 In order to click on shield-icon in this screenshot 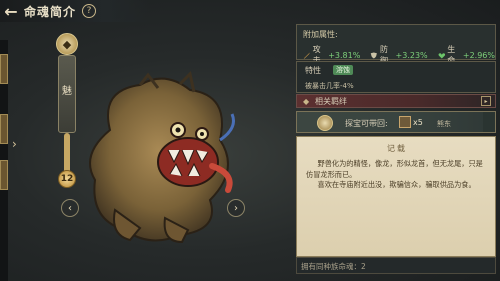, I will do `click(374, 55)`.